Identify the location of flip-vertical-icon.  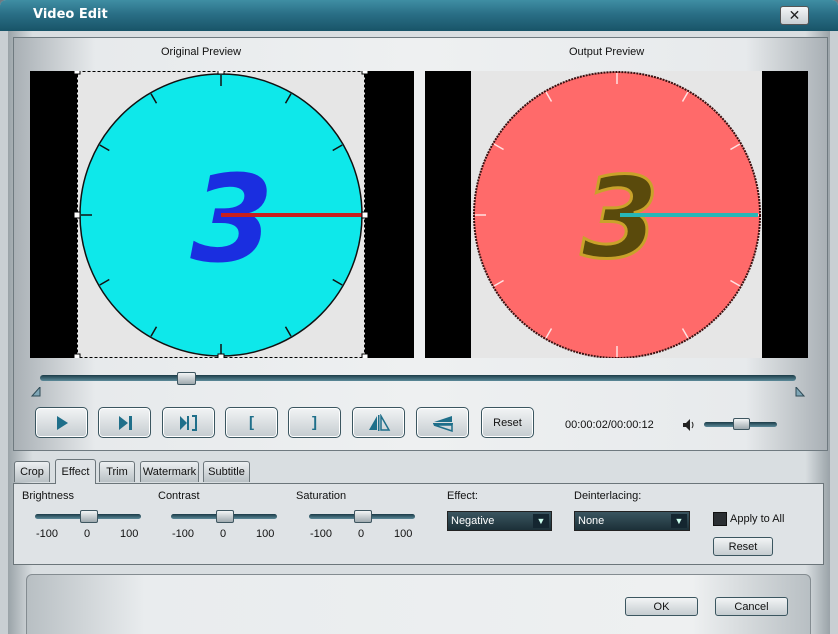
(442, 423).